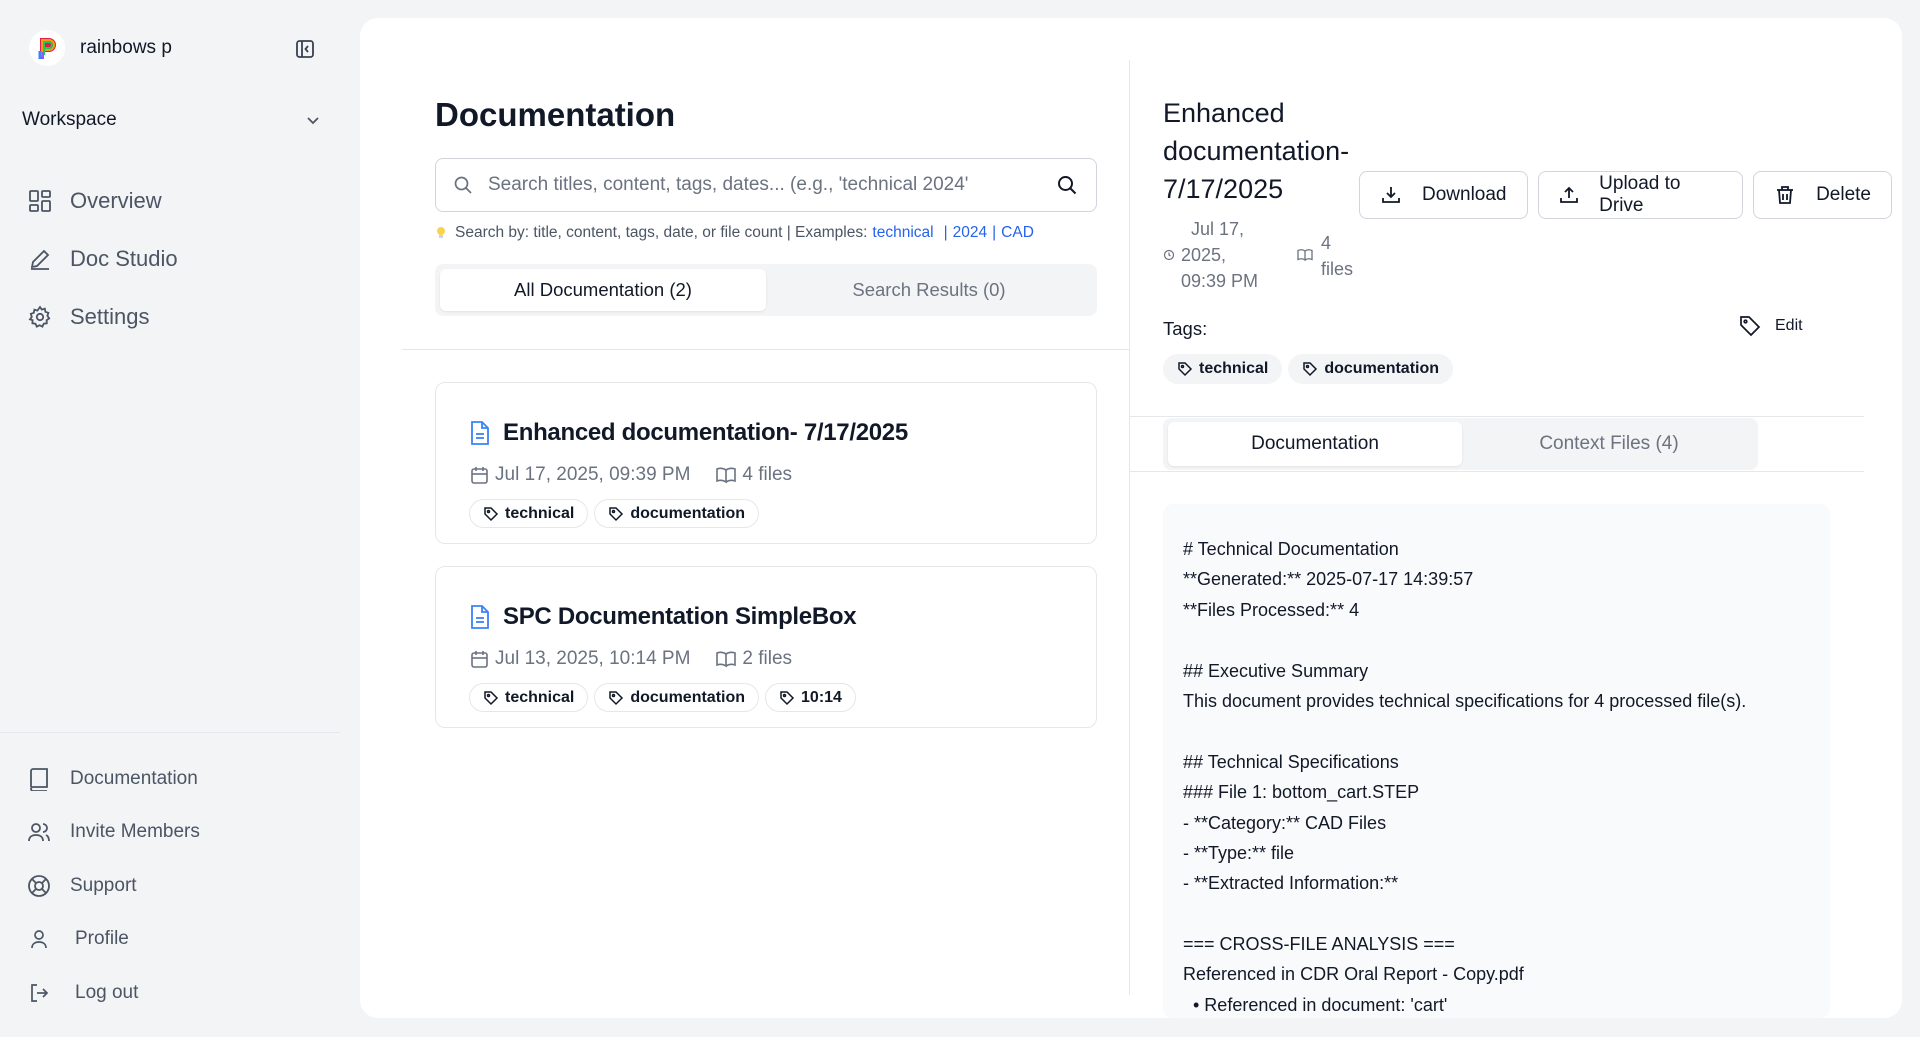 Image resolution: width=1920 pixels, height=1037 pixels. What do you see at coordinates (313, 121) in the screenshot?
I see `chevron-down-icon` at bounding box center [313, 121].